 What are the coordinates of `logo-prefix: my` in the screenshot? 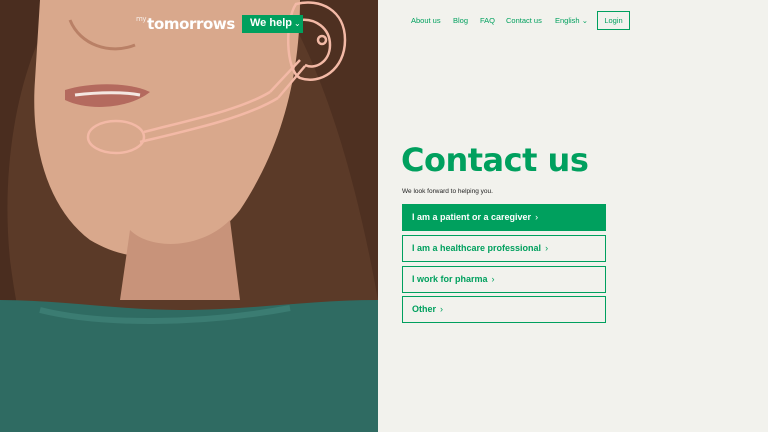 It's located at (141, 19).